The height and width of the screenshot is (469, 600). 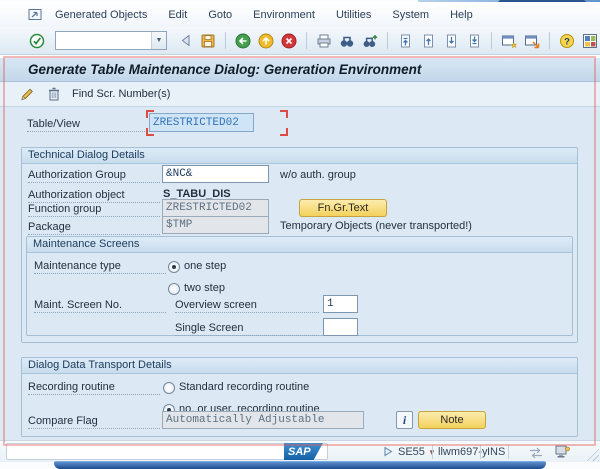 What do you see at coordinates (158, 40) in the screenshot?
I see `command-dropdown-icon: ▼` at bounding box center [158, 40].